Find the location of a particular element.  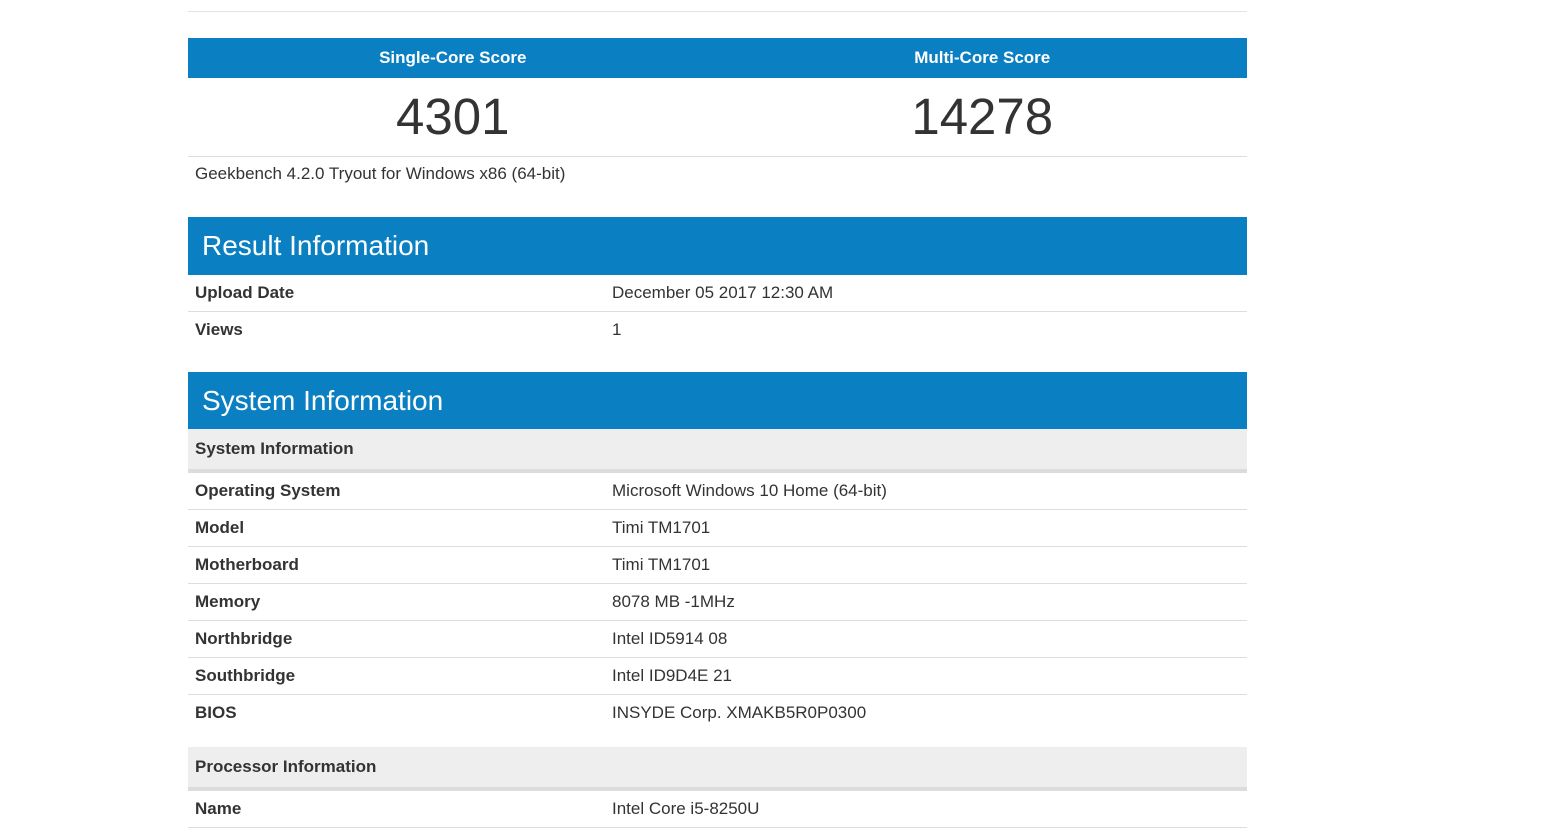

row-key: Name is located at coordinates (218, 808).